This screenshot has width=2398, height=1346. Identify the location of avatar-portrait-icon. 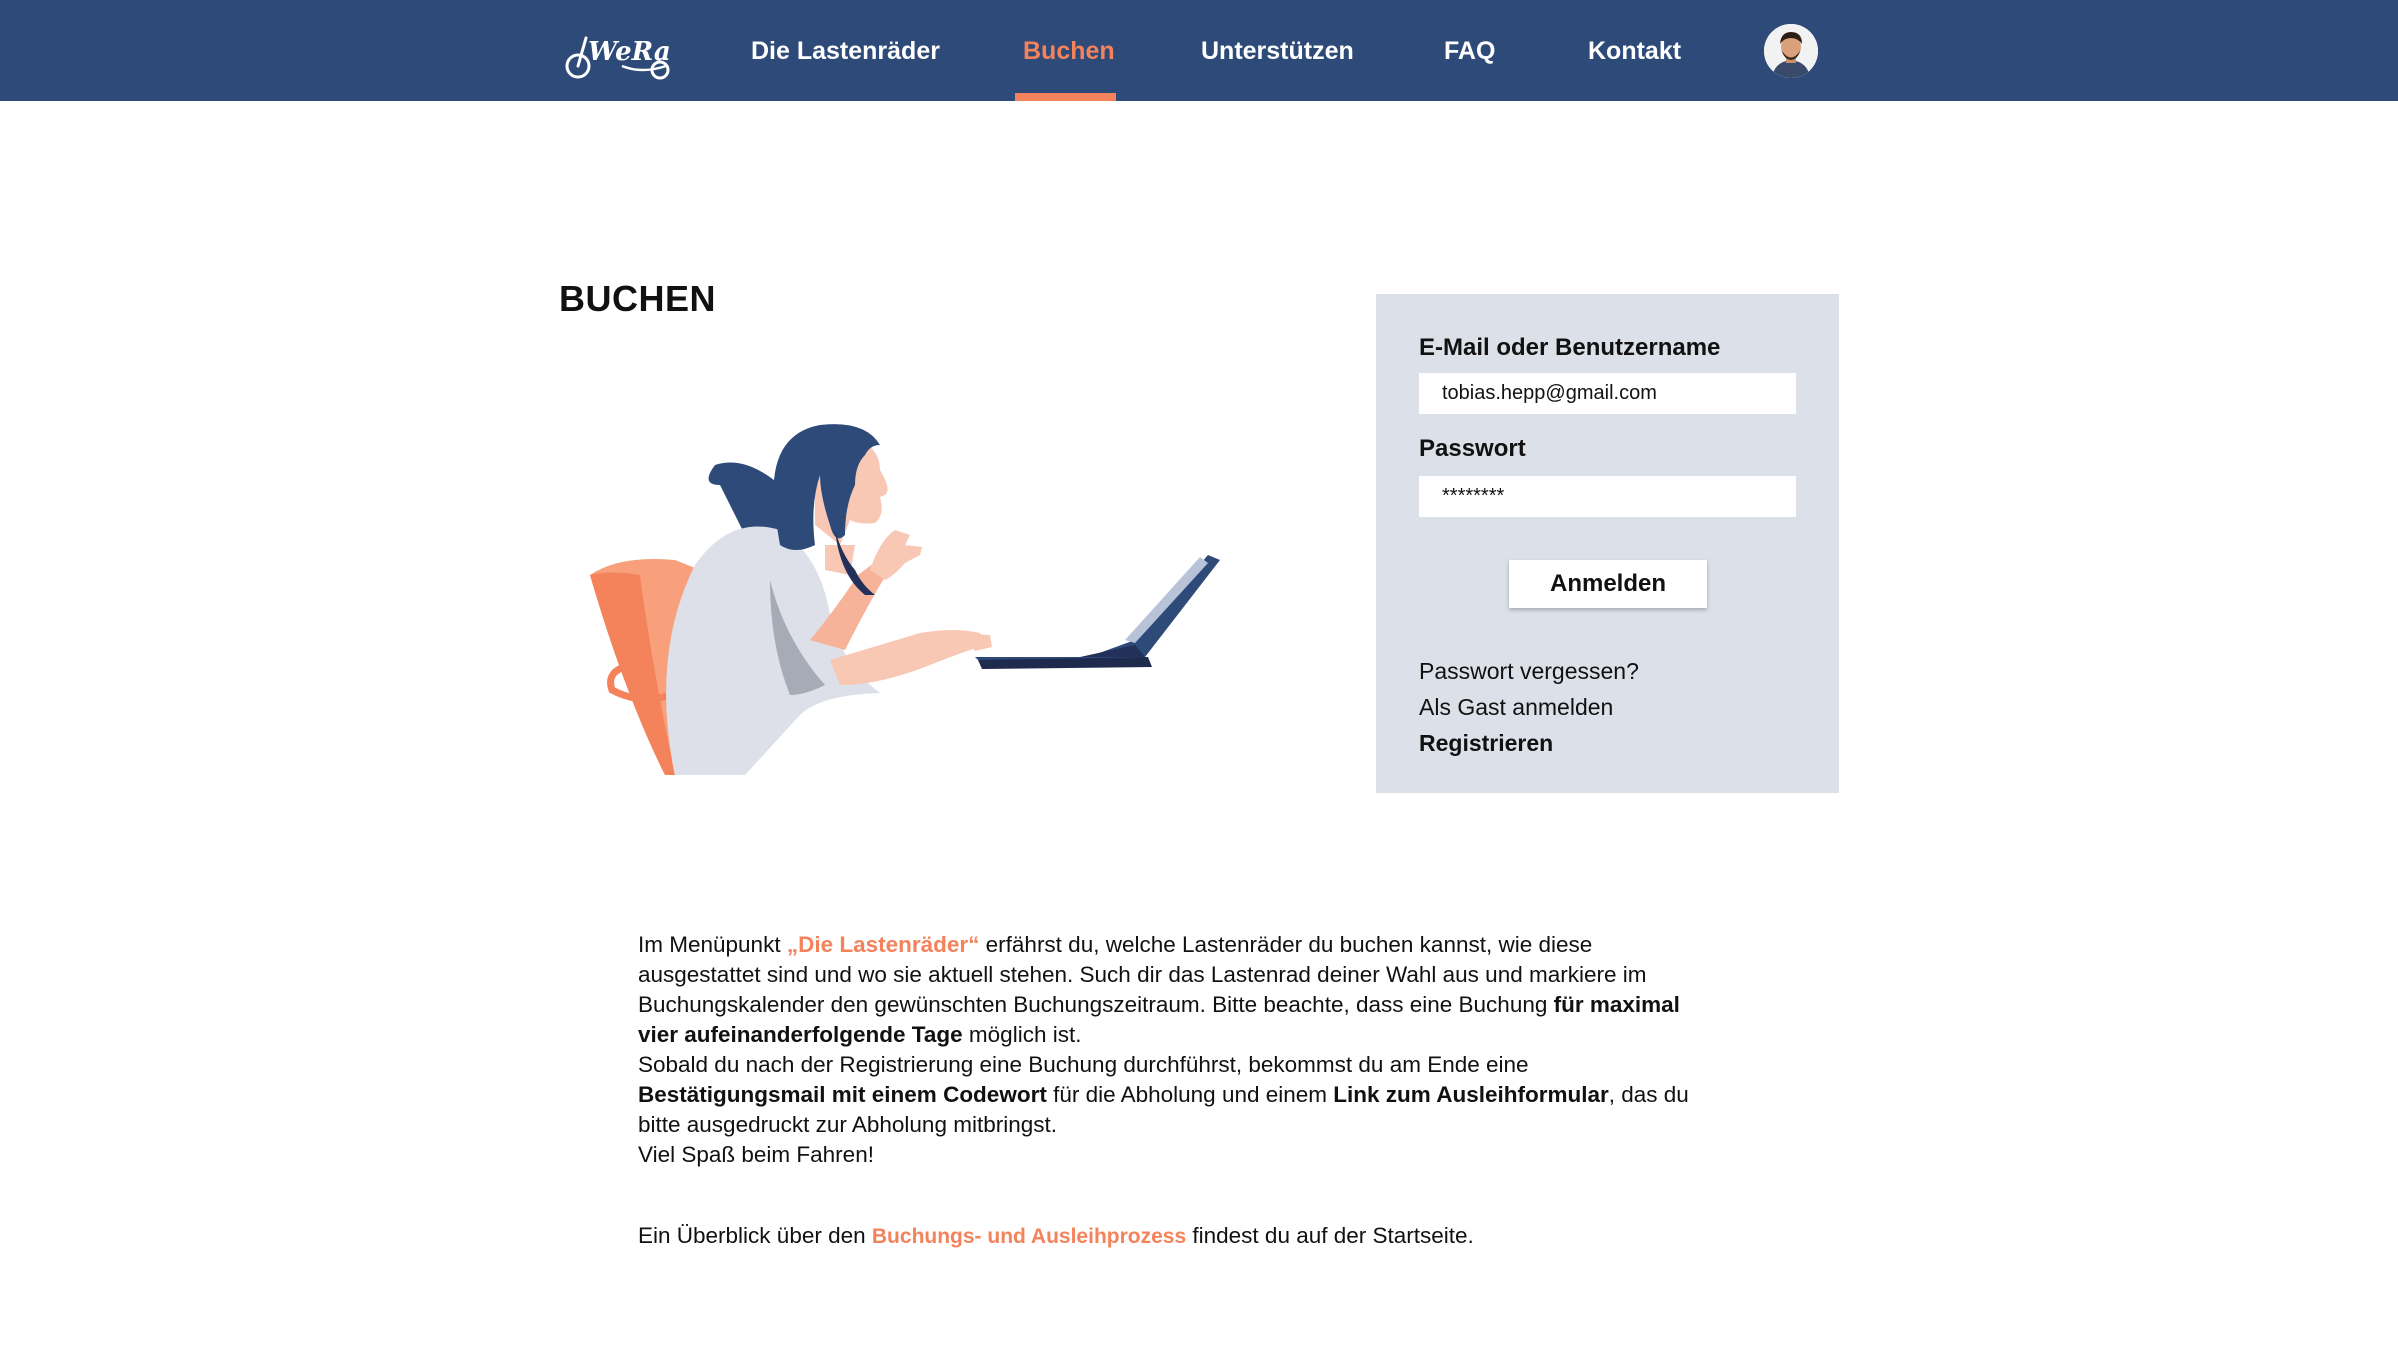
(1791, 51).